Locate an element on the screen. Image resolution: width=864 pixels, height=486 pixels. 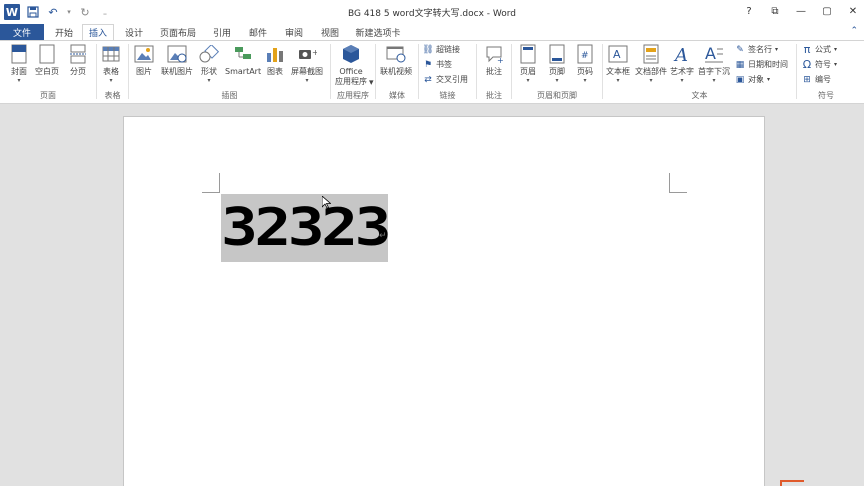
group-media: 联机视频 媒体 is located at coordinates (397, 72).